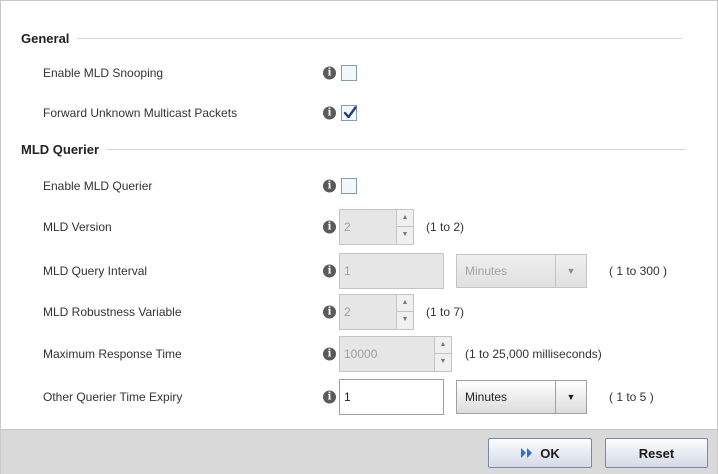  I want to click on mld-query-interval-input: 1, so click(391, 271).